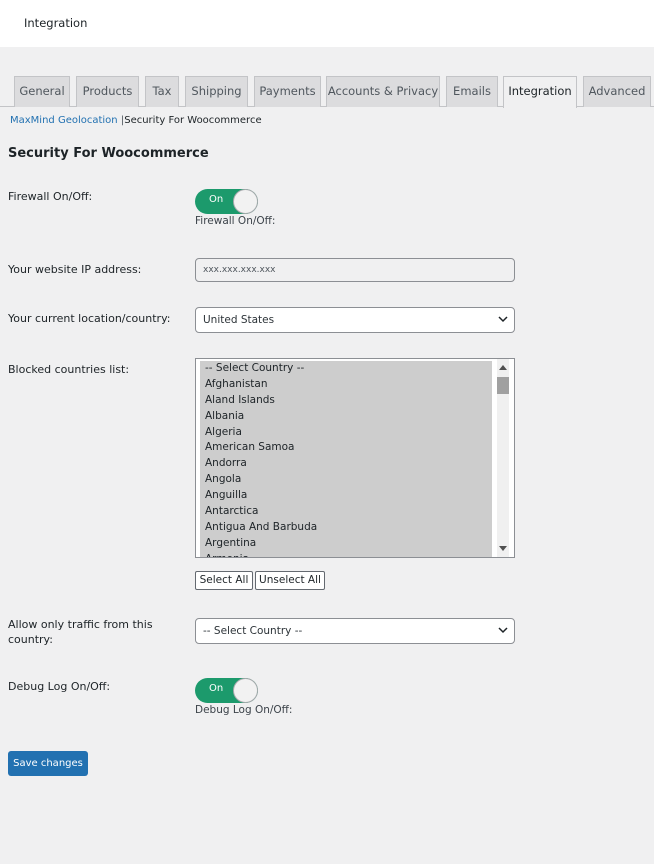  I want to click on country-option: Angola, so click(346, 480).